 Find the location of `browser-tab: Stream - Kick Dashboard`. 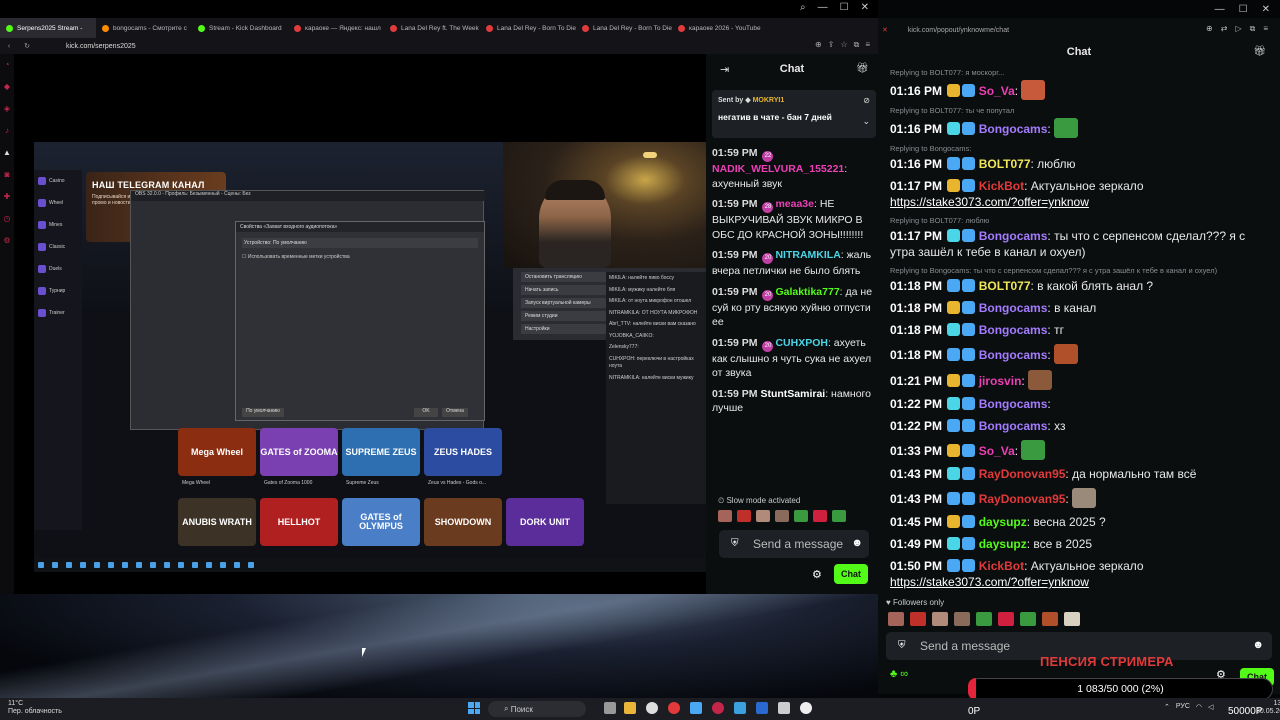

browser-tab: Stream - Kick Dashboard is located at coordinates (240, 28).